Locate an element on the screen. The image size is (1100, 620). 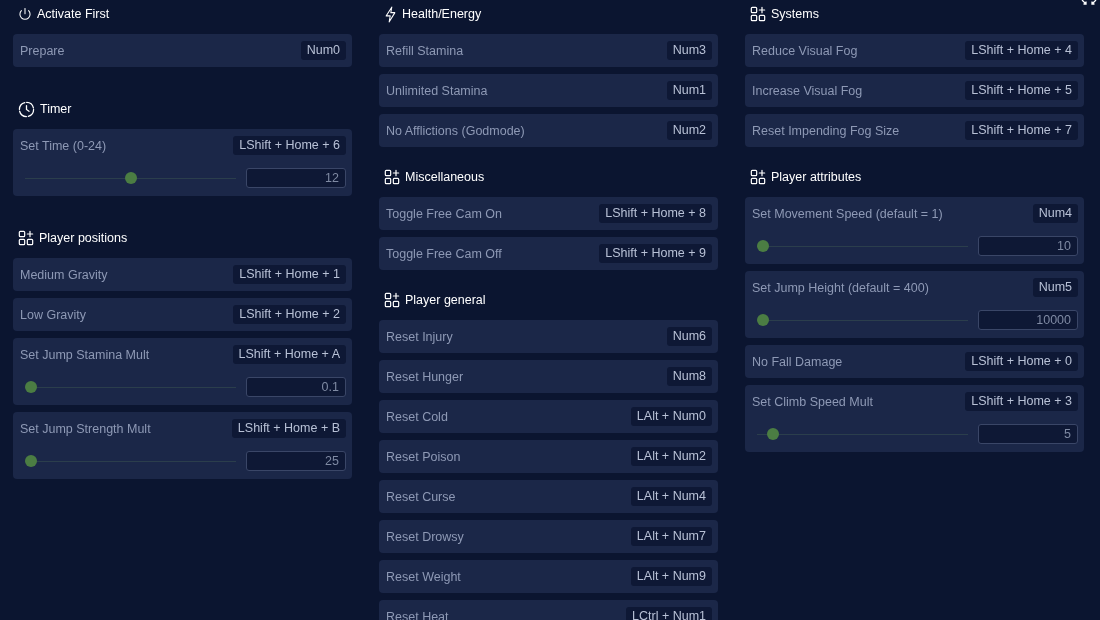
cheat-name: Increase Visual Fog is located at coordinates (807, 90).